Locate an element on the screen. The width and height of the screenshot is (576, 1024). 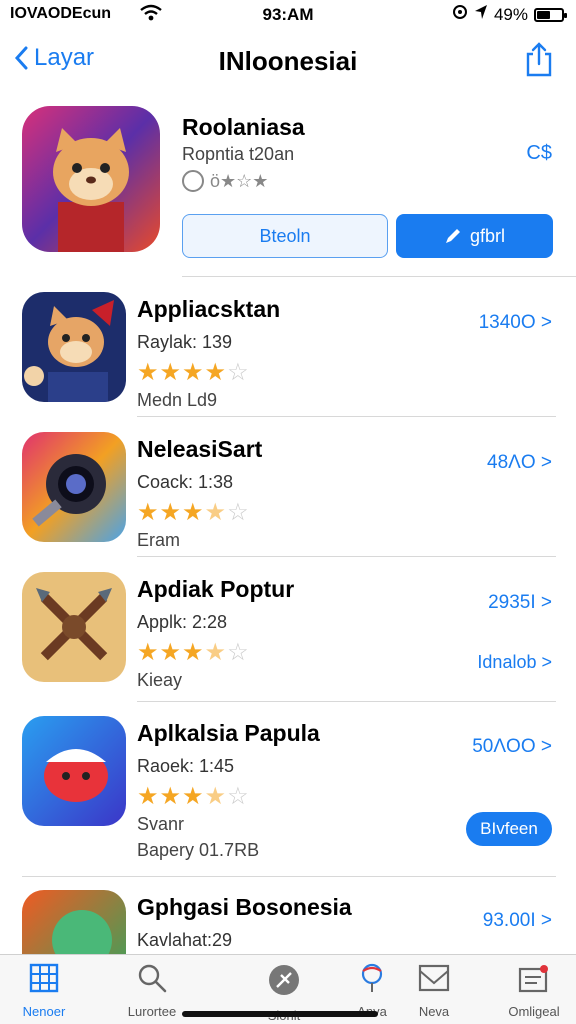
featured-app-subtitle: Ropntia t20an is located at coordinates (238, 154).